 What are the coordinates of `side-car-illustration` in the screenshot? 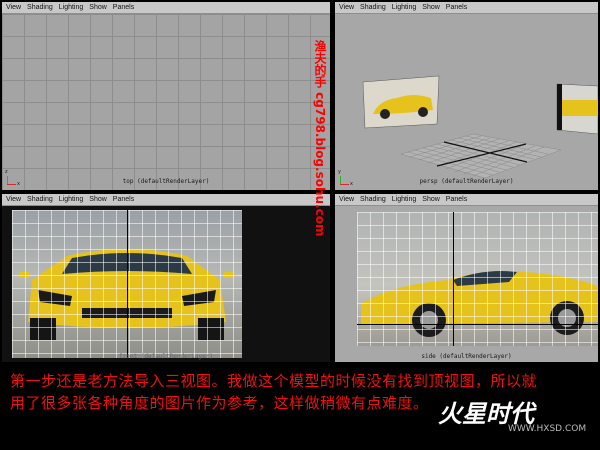 It's located at (479, 304).